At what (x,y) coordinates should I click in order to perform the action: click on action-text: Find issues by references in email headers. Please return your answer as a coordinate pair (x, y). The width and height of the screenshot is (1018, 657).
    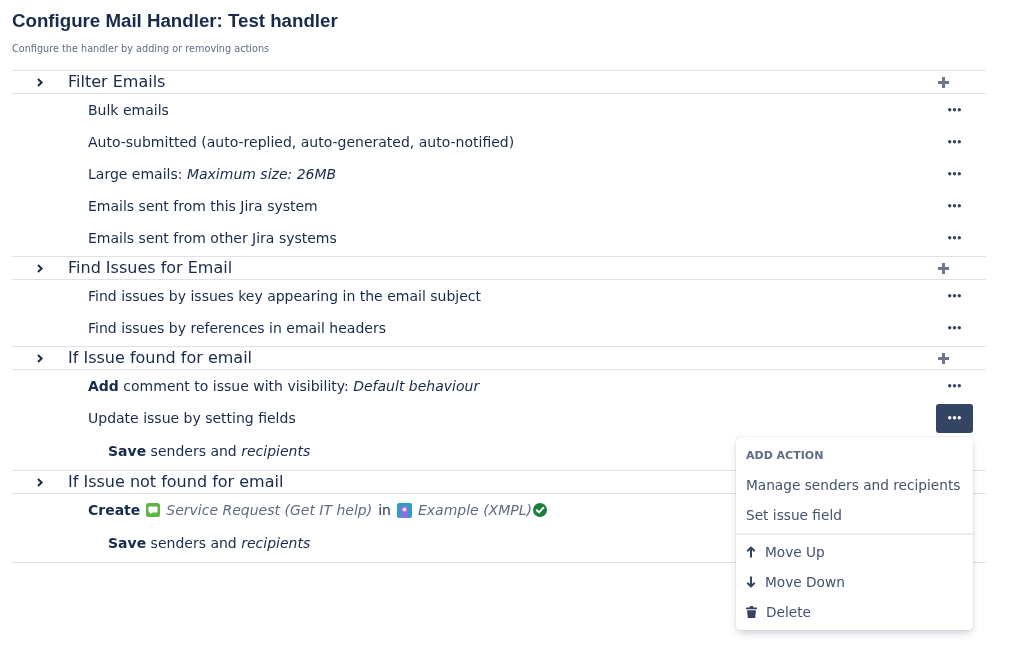
    Looking at the image, I should click on (237, 328).